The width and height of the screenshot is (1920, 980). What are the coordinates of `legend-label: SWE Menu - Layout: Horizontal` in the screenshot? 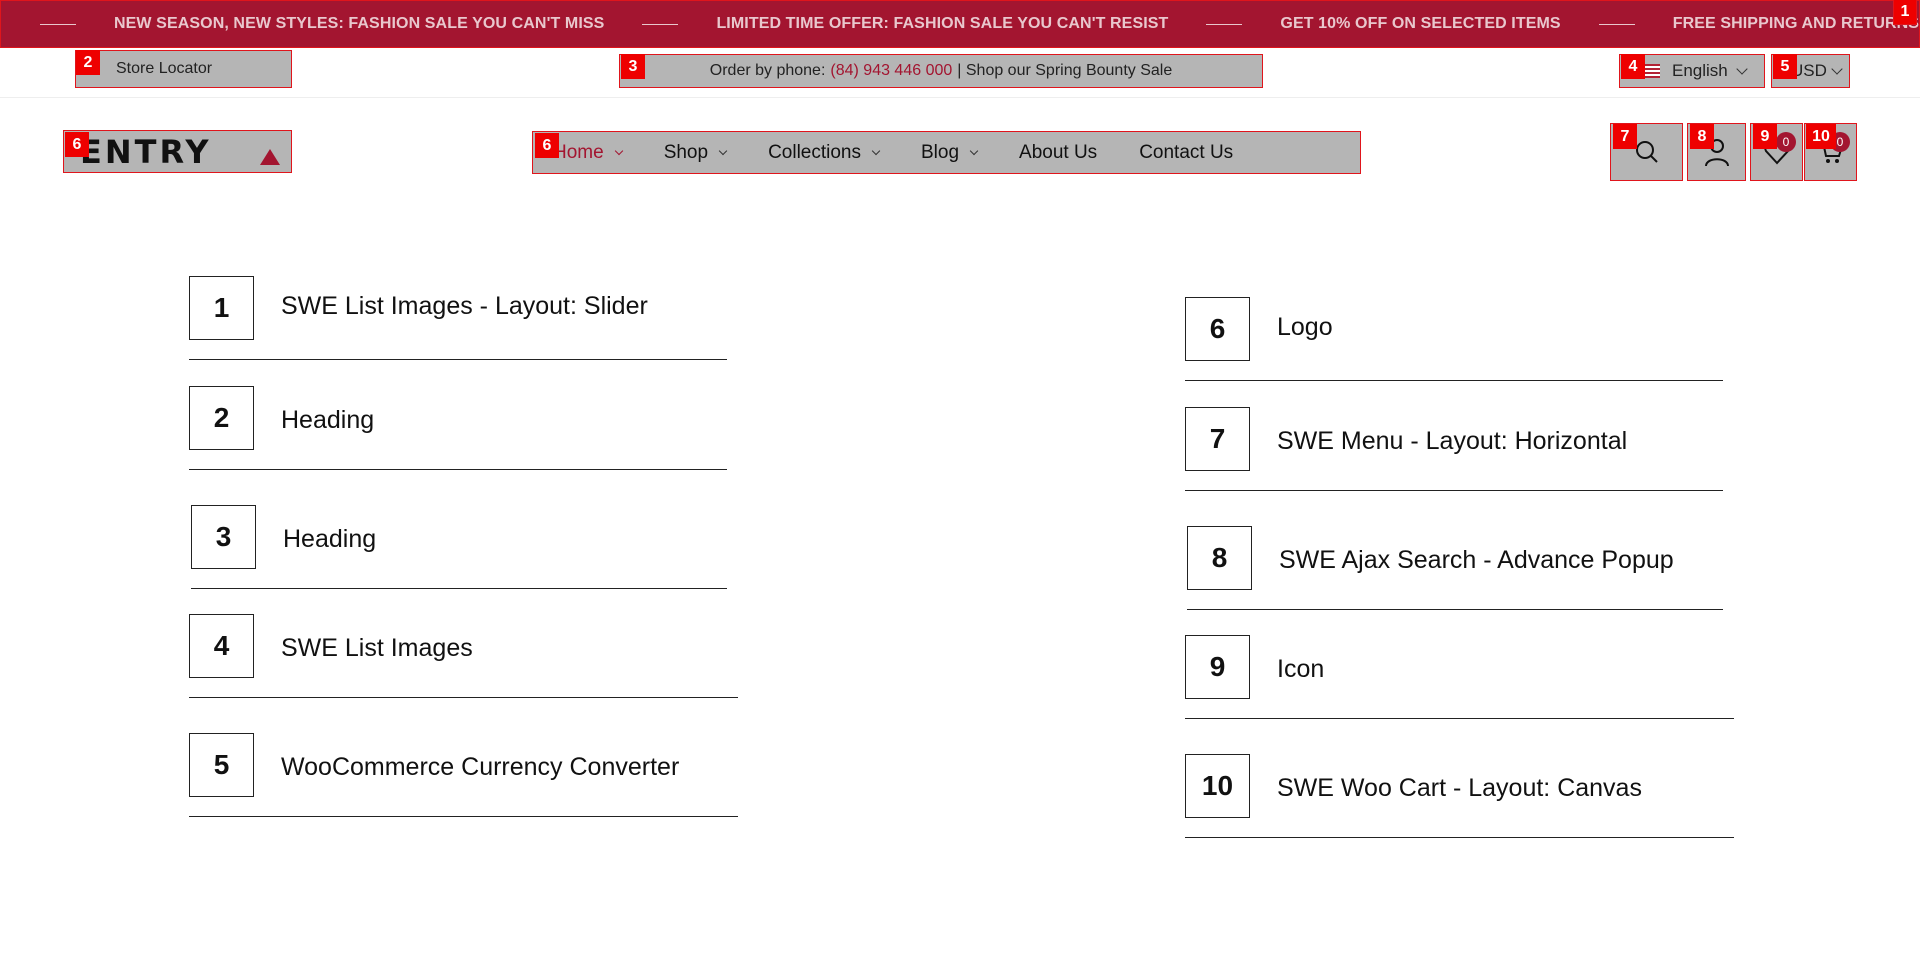 It's located at (1452, 441).